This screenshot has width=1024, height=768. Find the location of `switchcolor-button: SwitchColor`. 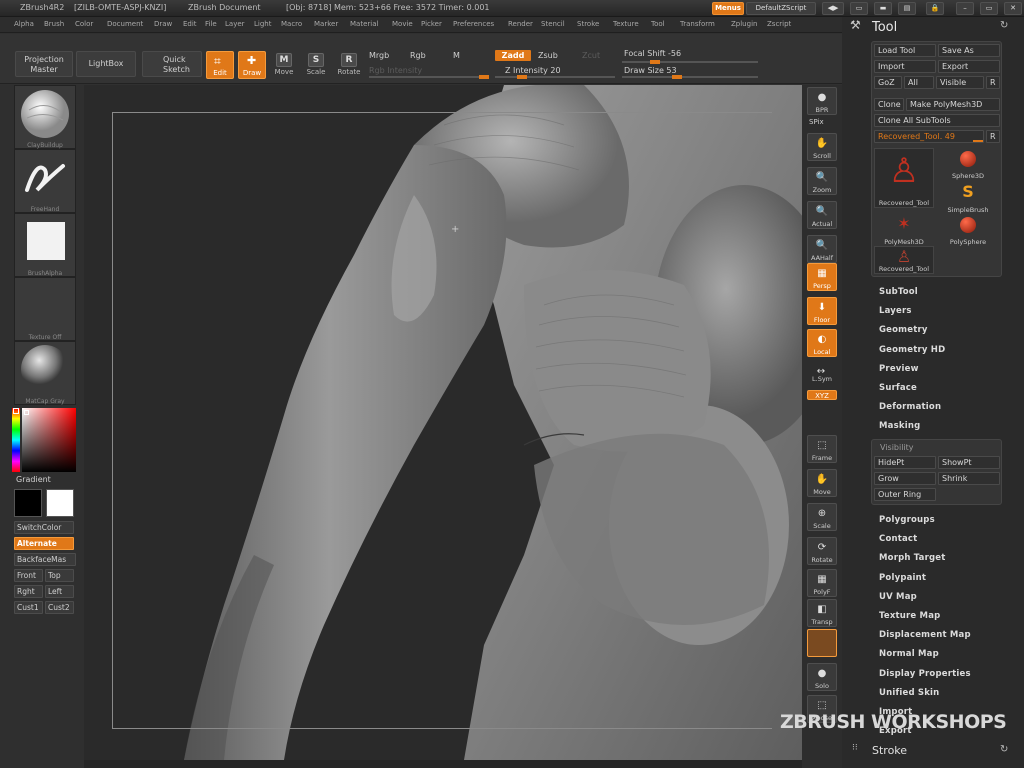

switchcolor-button: SwitchColor is located at coordinates (44, 527).